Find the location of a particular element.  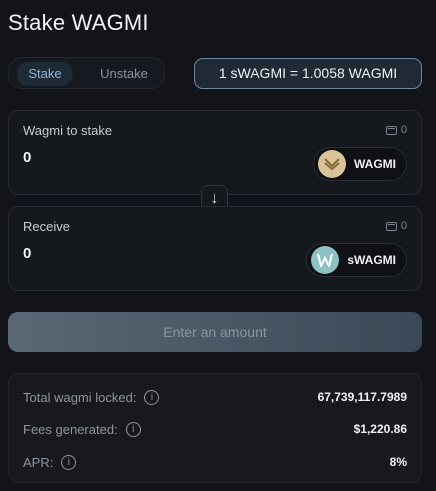

receive-card-label: Receive is located at coordinates (46, 226).